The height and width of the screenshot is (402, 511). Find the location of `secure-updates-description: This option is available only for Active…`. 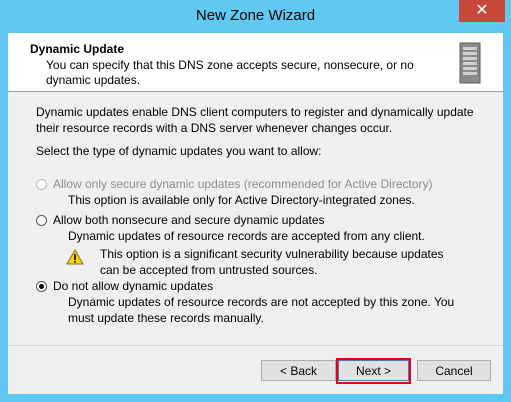

secure-updates-description: This option is available only for Active… is located at coordinates (241, 200).